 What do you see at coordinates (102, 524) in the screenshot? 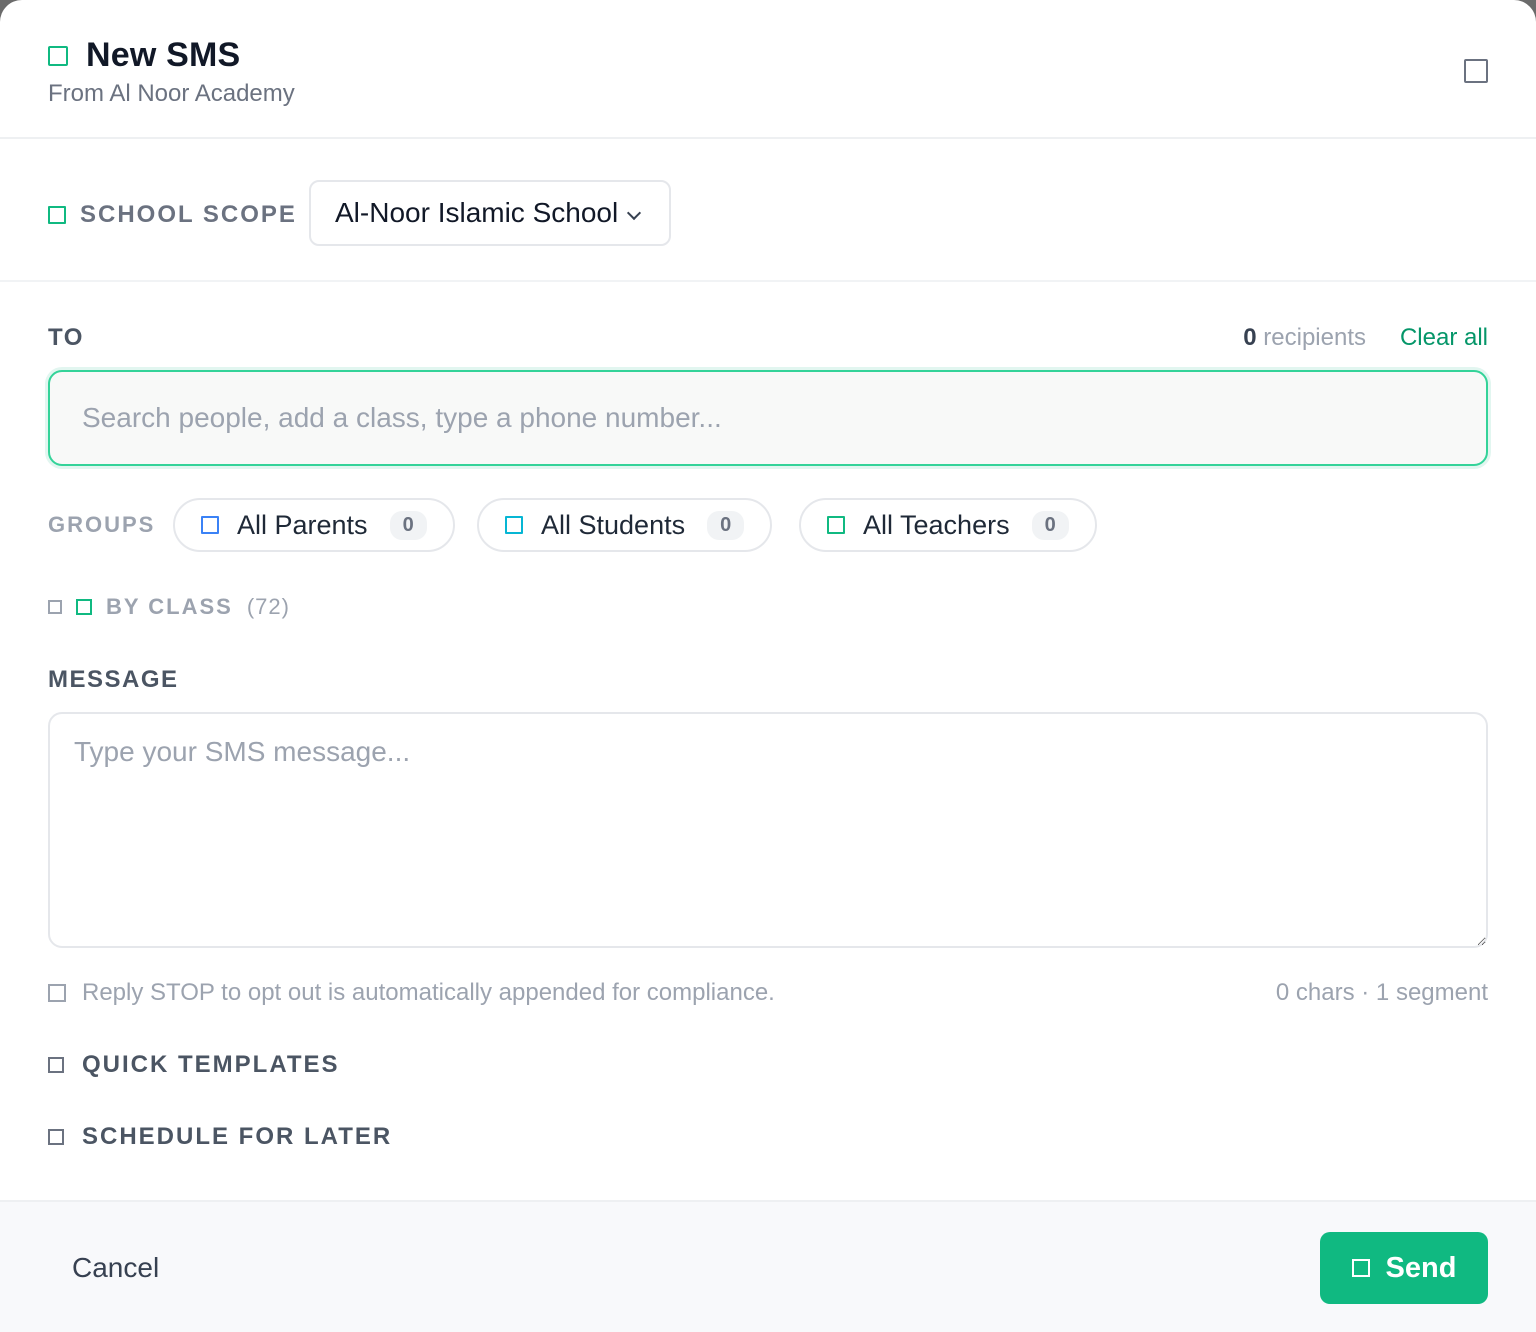
I see `groups-label: GROUPS` at bounding box center [102, 524].